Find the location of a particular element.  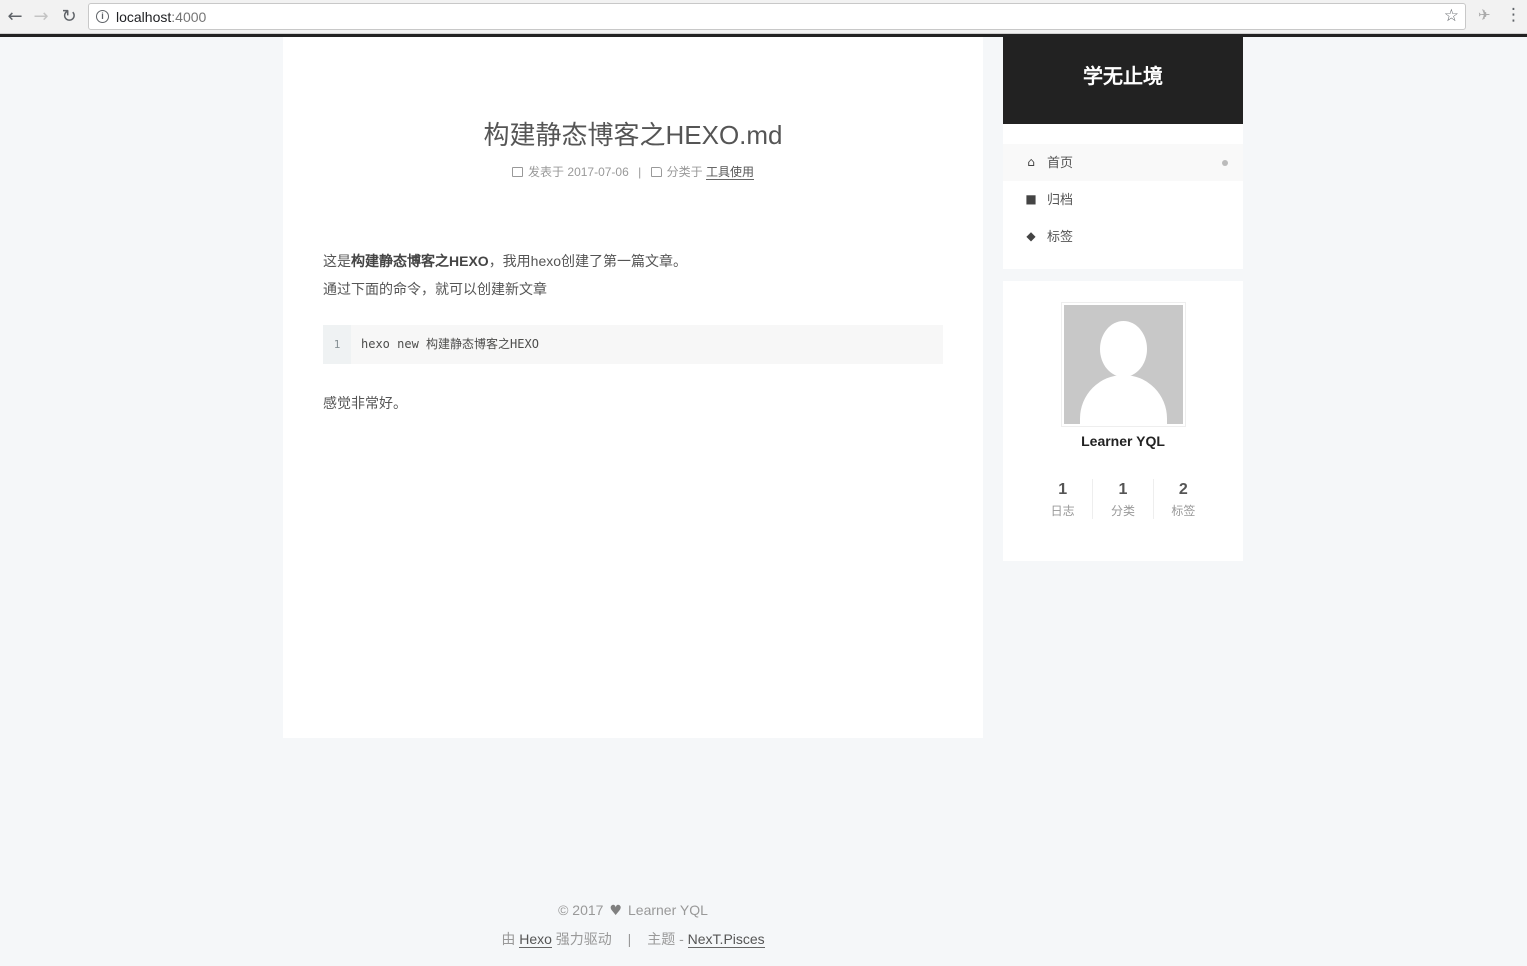

post-paragraph: 这是构建静态博客之HEXO，我用hexo创建了第一篇文章。 is located at coordinates (505, 261).